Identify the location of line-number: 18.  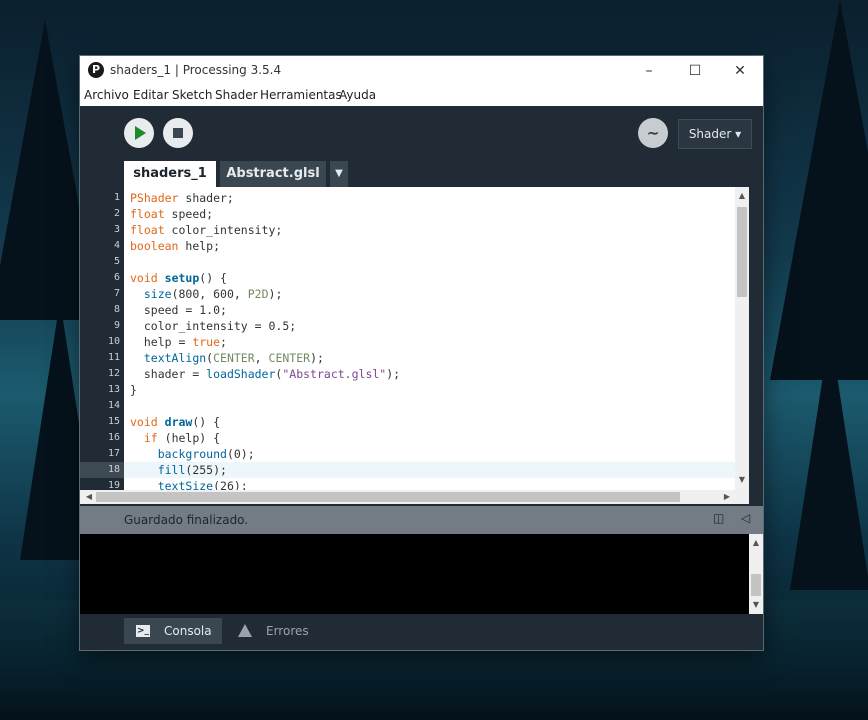
(102, 470).